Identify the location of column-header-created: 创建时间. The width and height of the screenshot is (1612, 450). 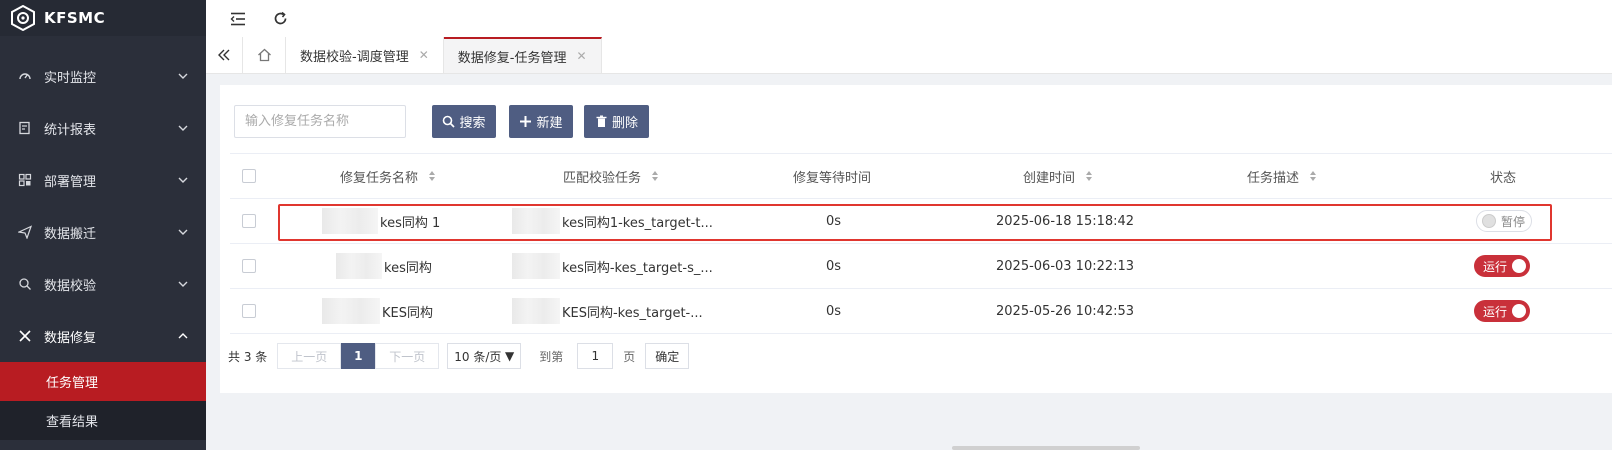
(1058, 176).